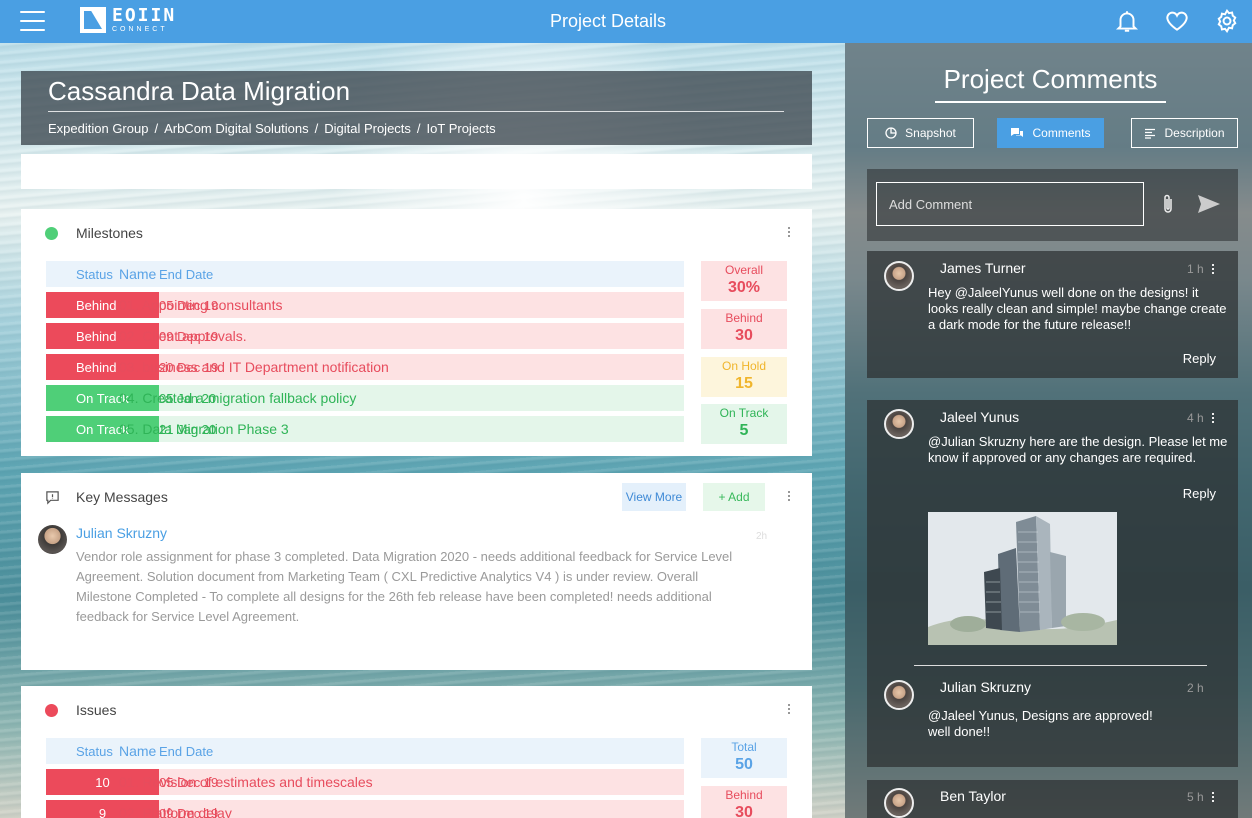 This screenshot has width=1252, height=818. What do you see at coordinates (744, 377) in the screenshot?
I see `stat-on-hold: On Hold 15` at bounding box center [744, 377].